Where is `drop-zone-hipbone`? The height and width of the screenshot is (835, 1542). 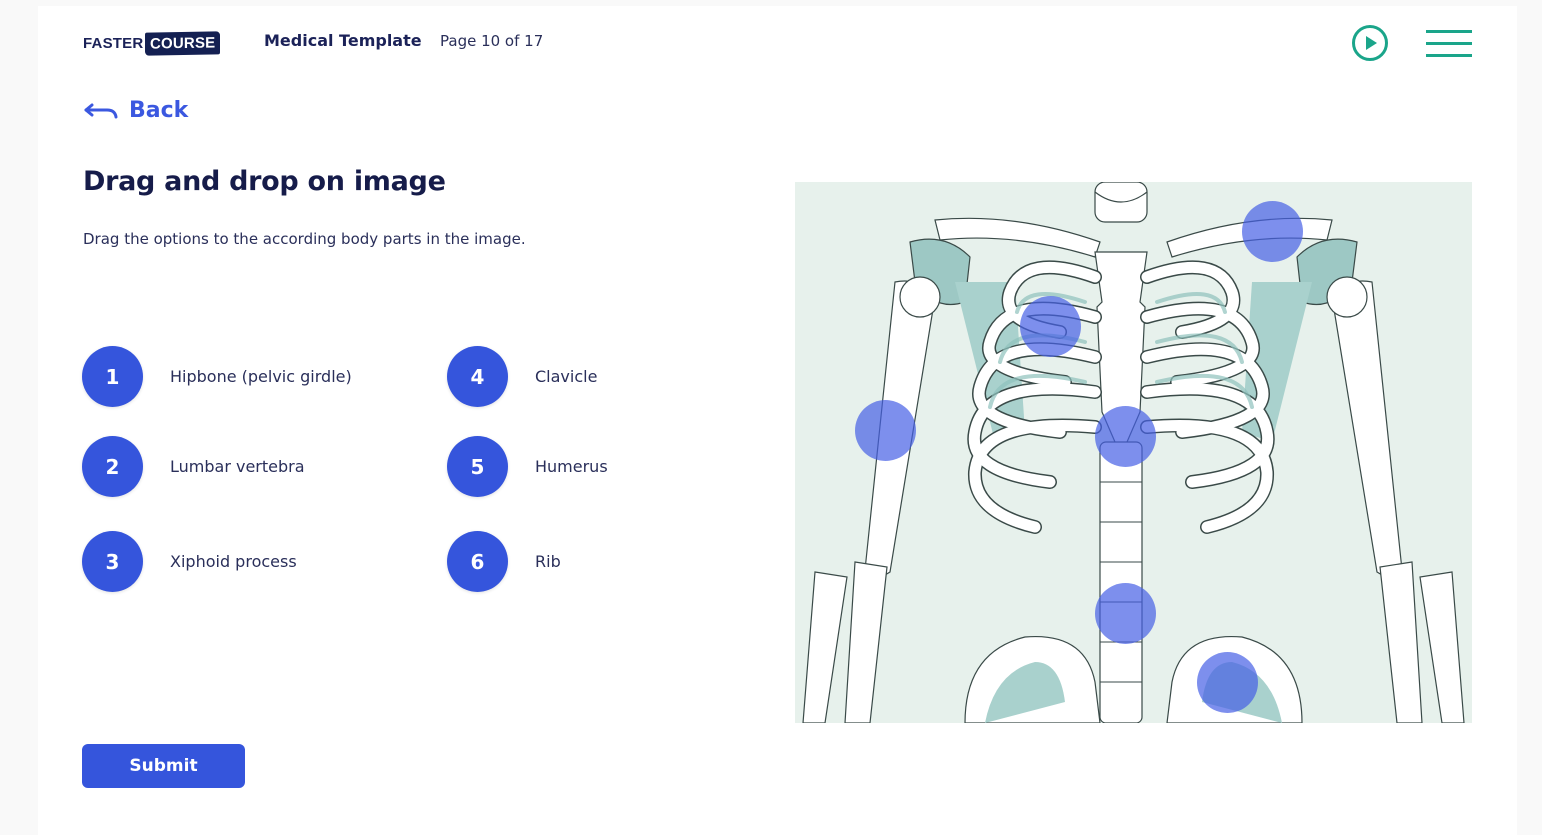
drop-zone-hipbone is located at coordinates (1227, 682).